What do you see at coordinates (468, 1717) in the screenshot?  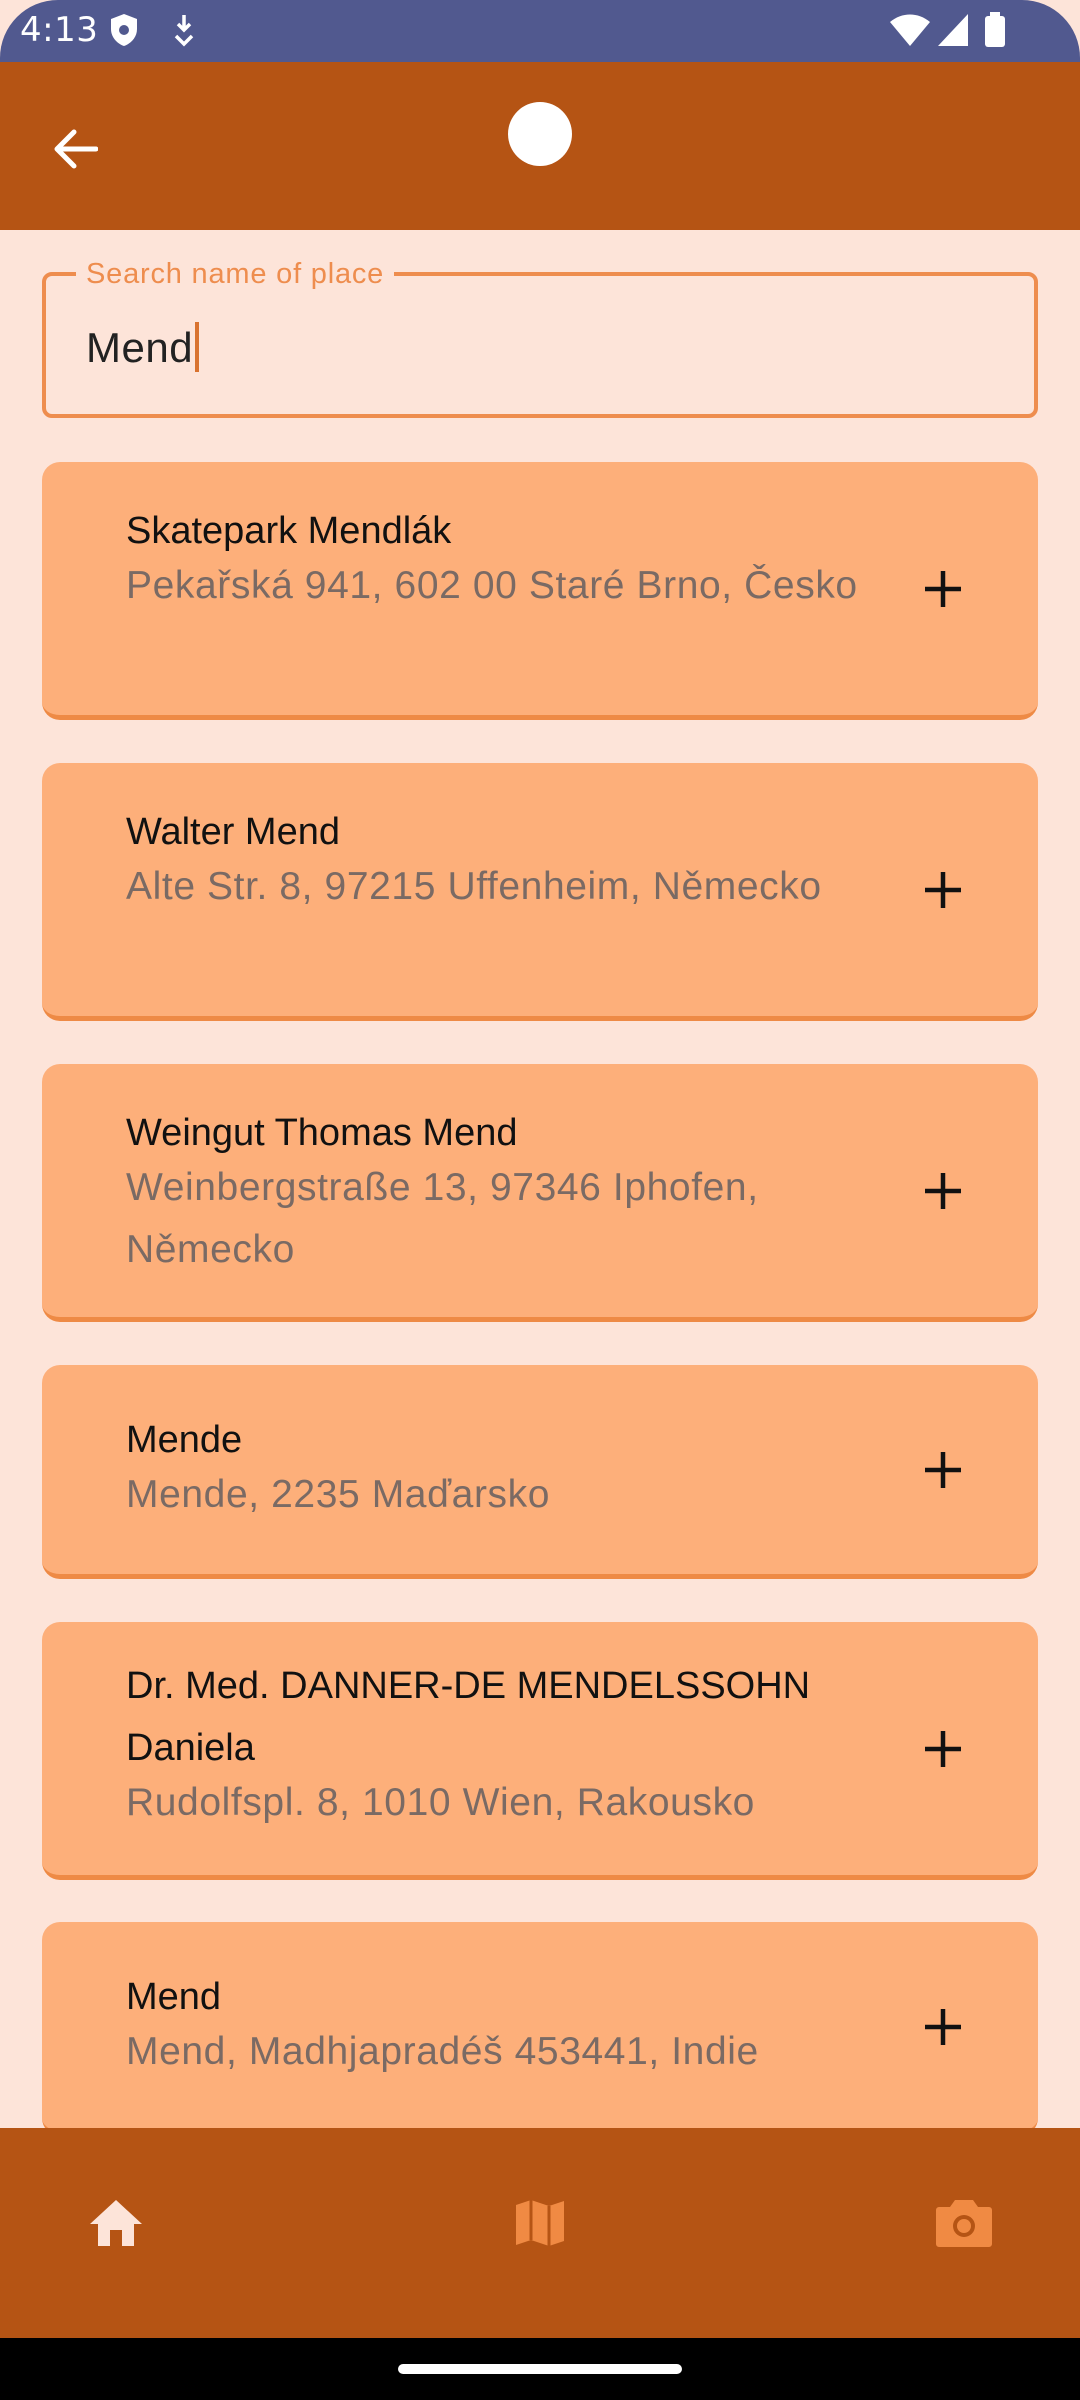 I see `result-name: Dr. Med. DANNER-DE MENDELSSOHN Daniela` at bounding box center [468, 1717].